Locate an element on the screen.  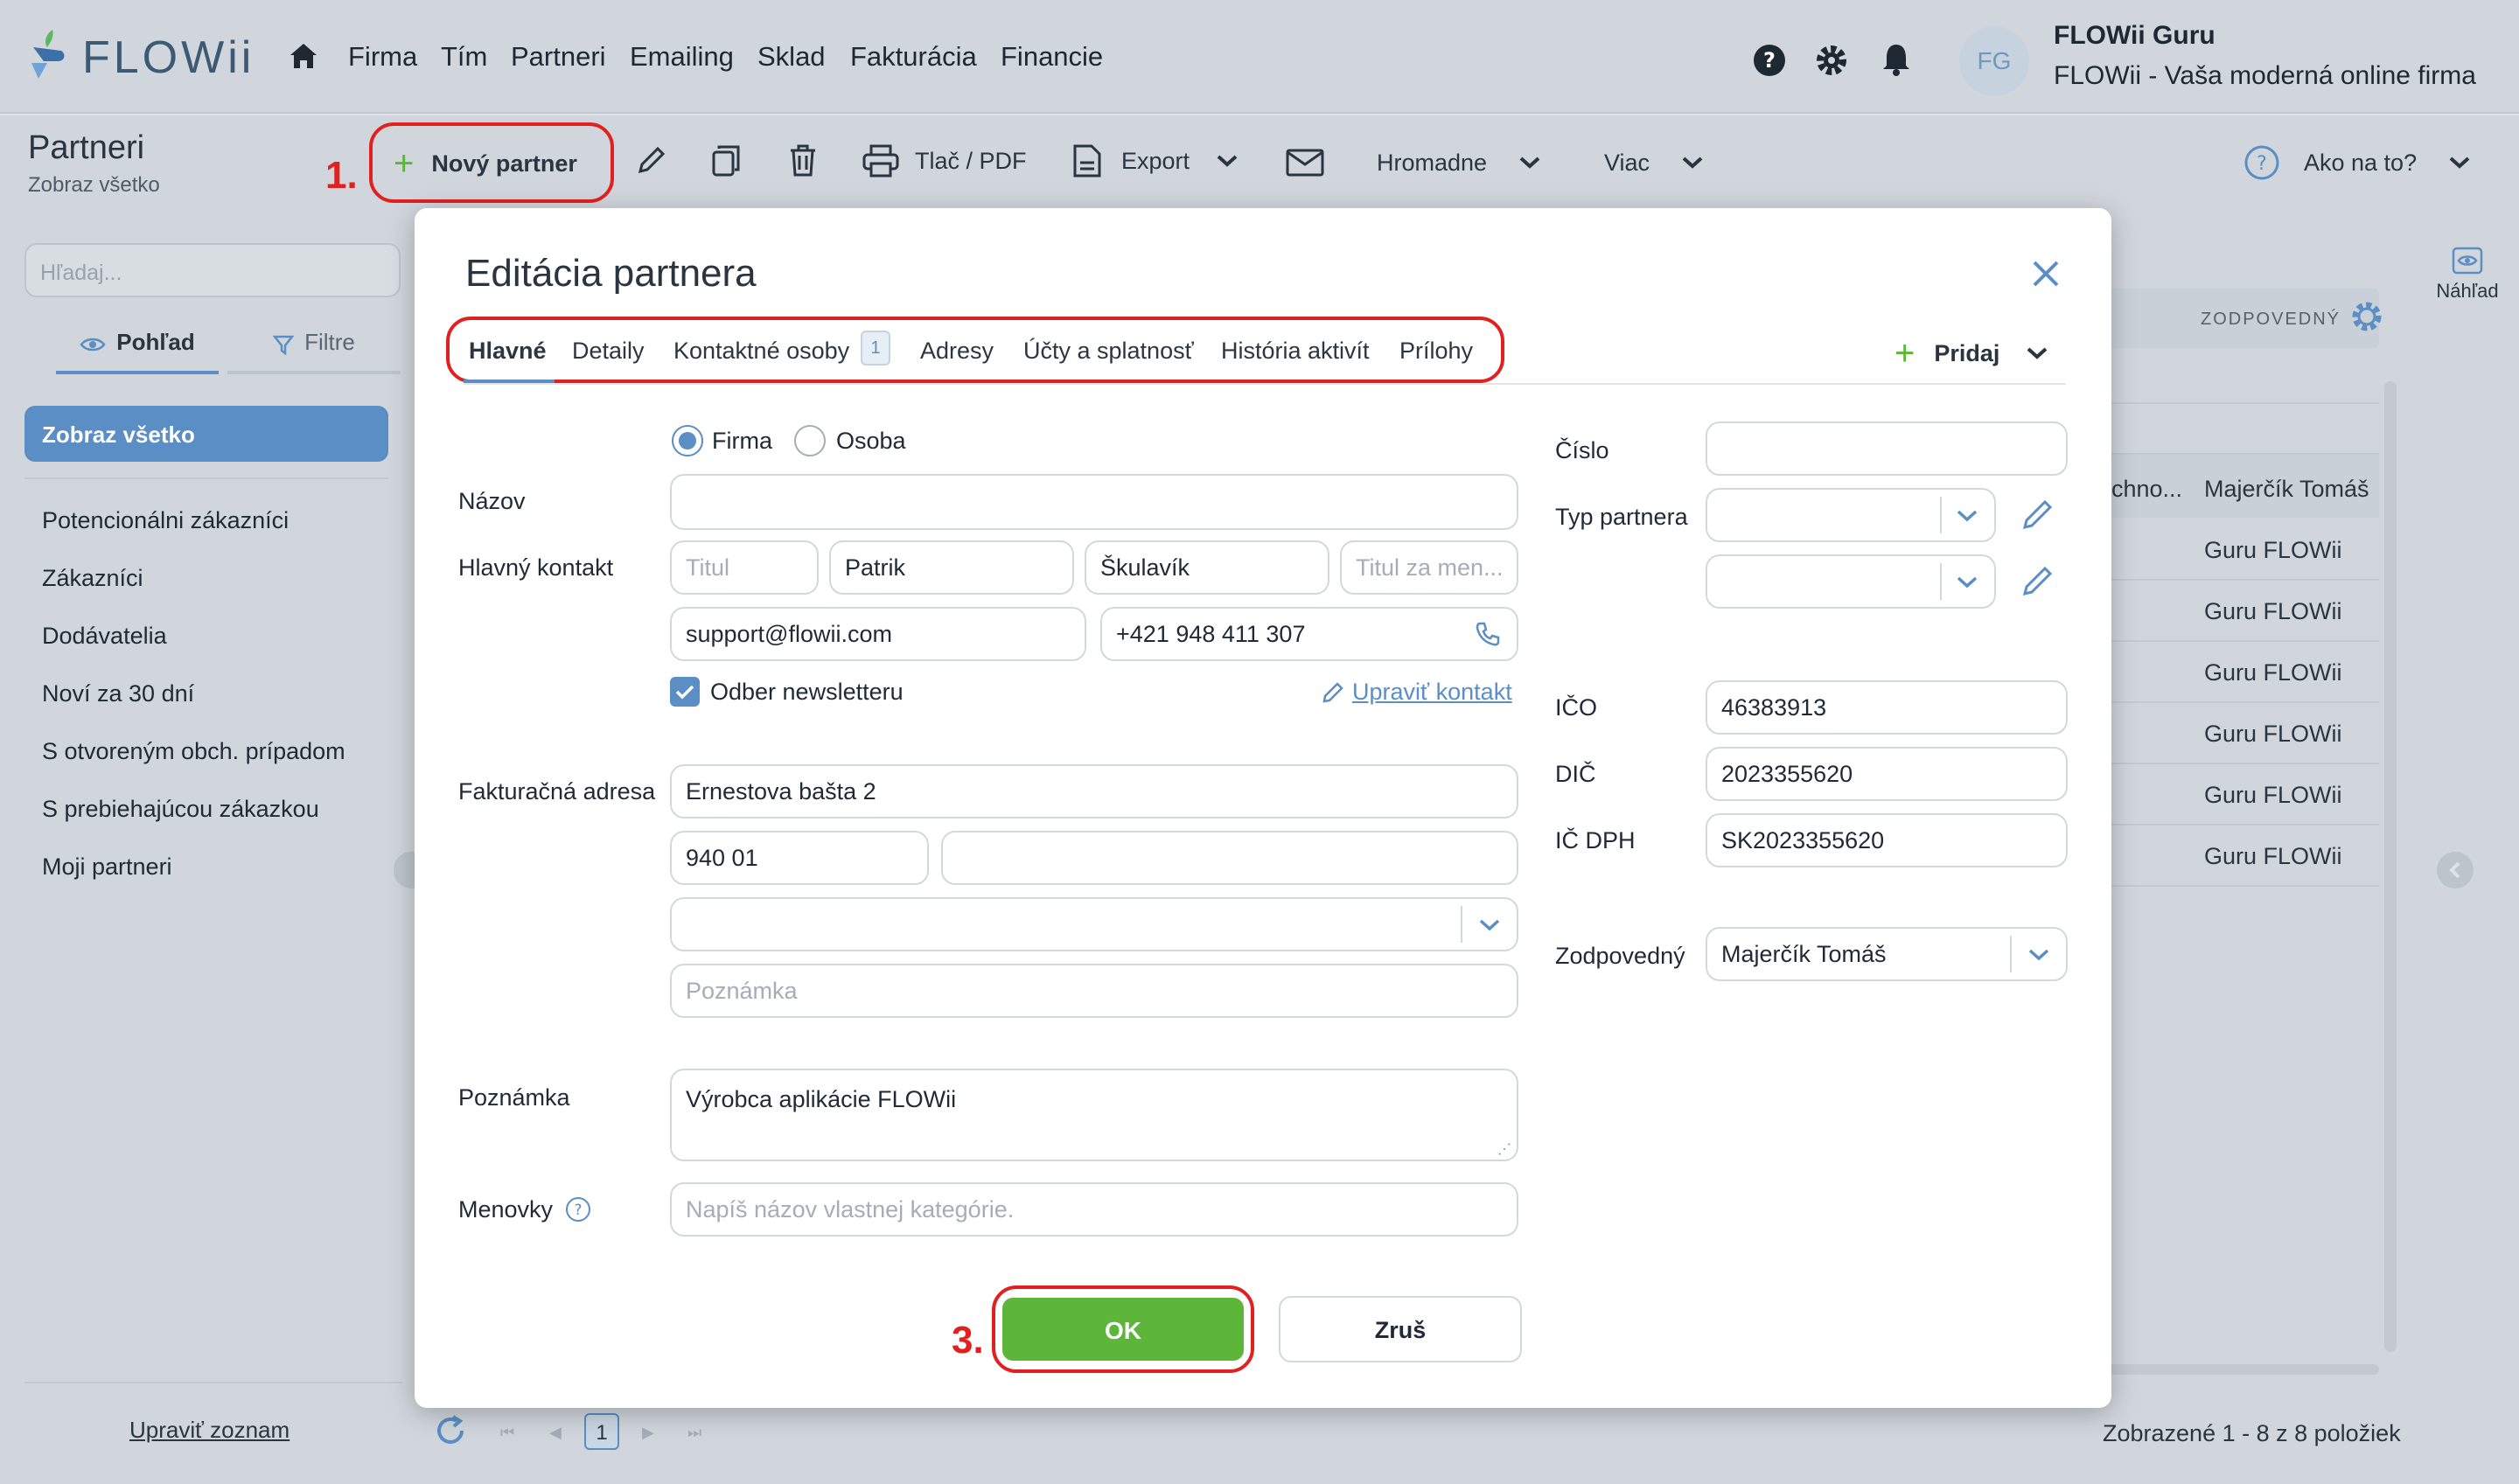
ok-button: OK is located at coordinates (1123, 1329).